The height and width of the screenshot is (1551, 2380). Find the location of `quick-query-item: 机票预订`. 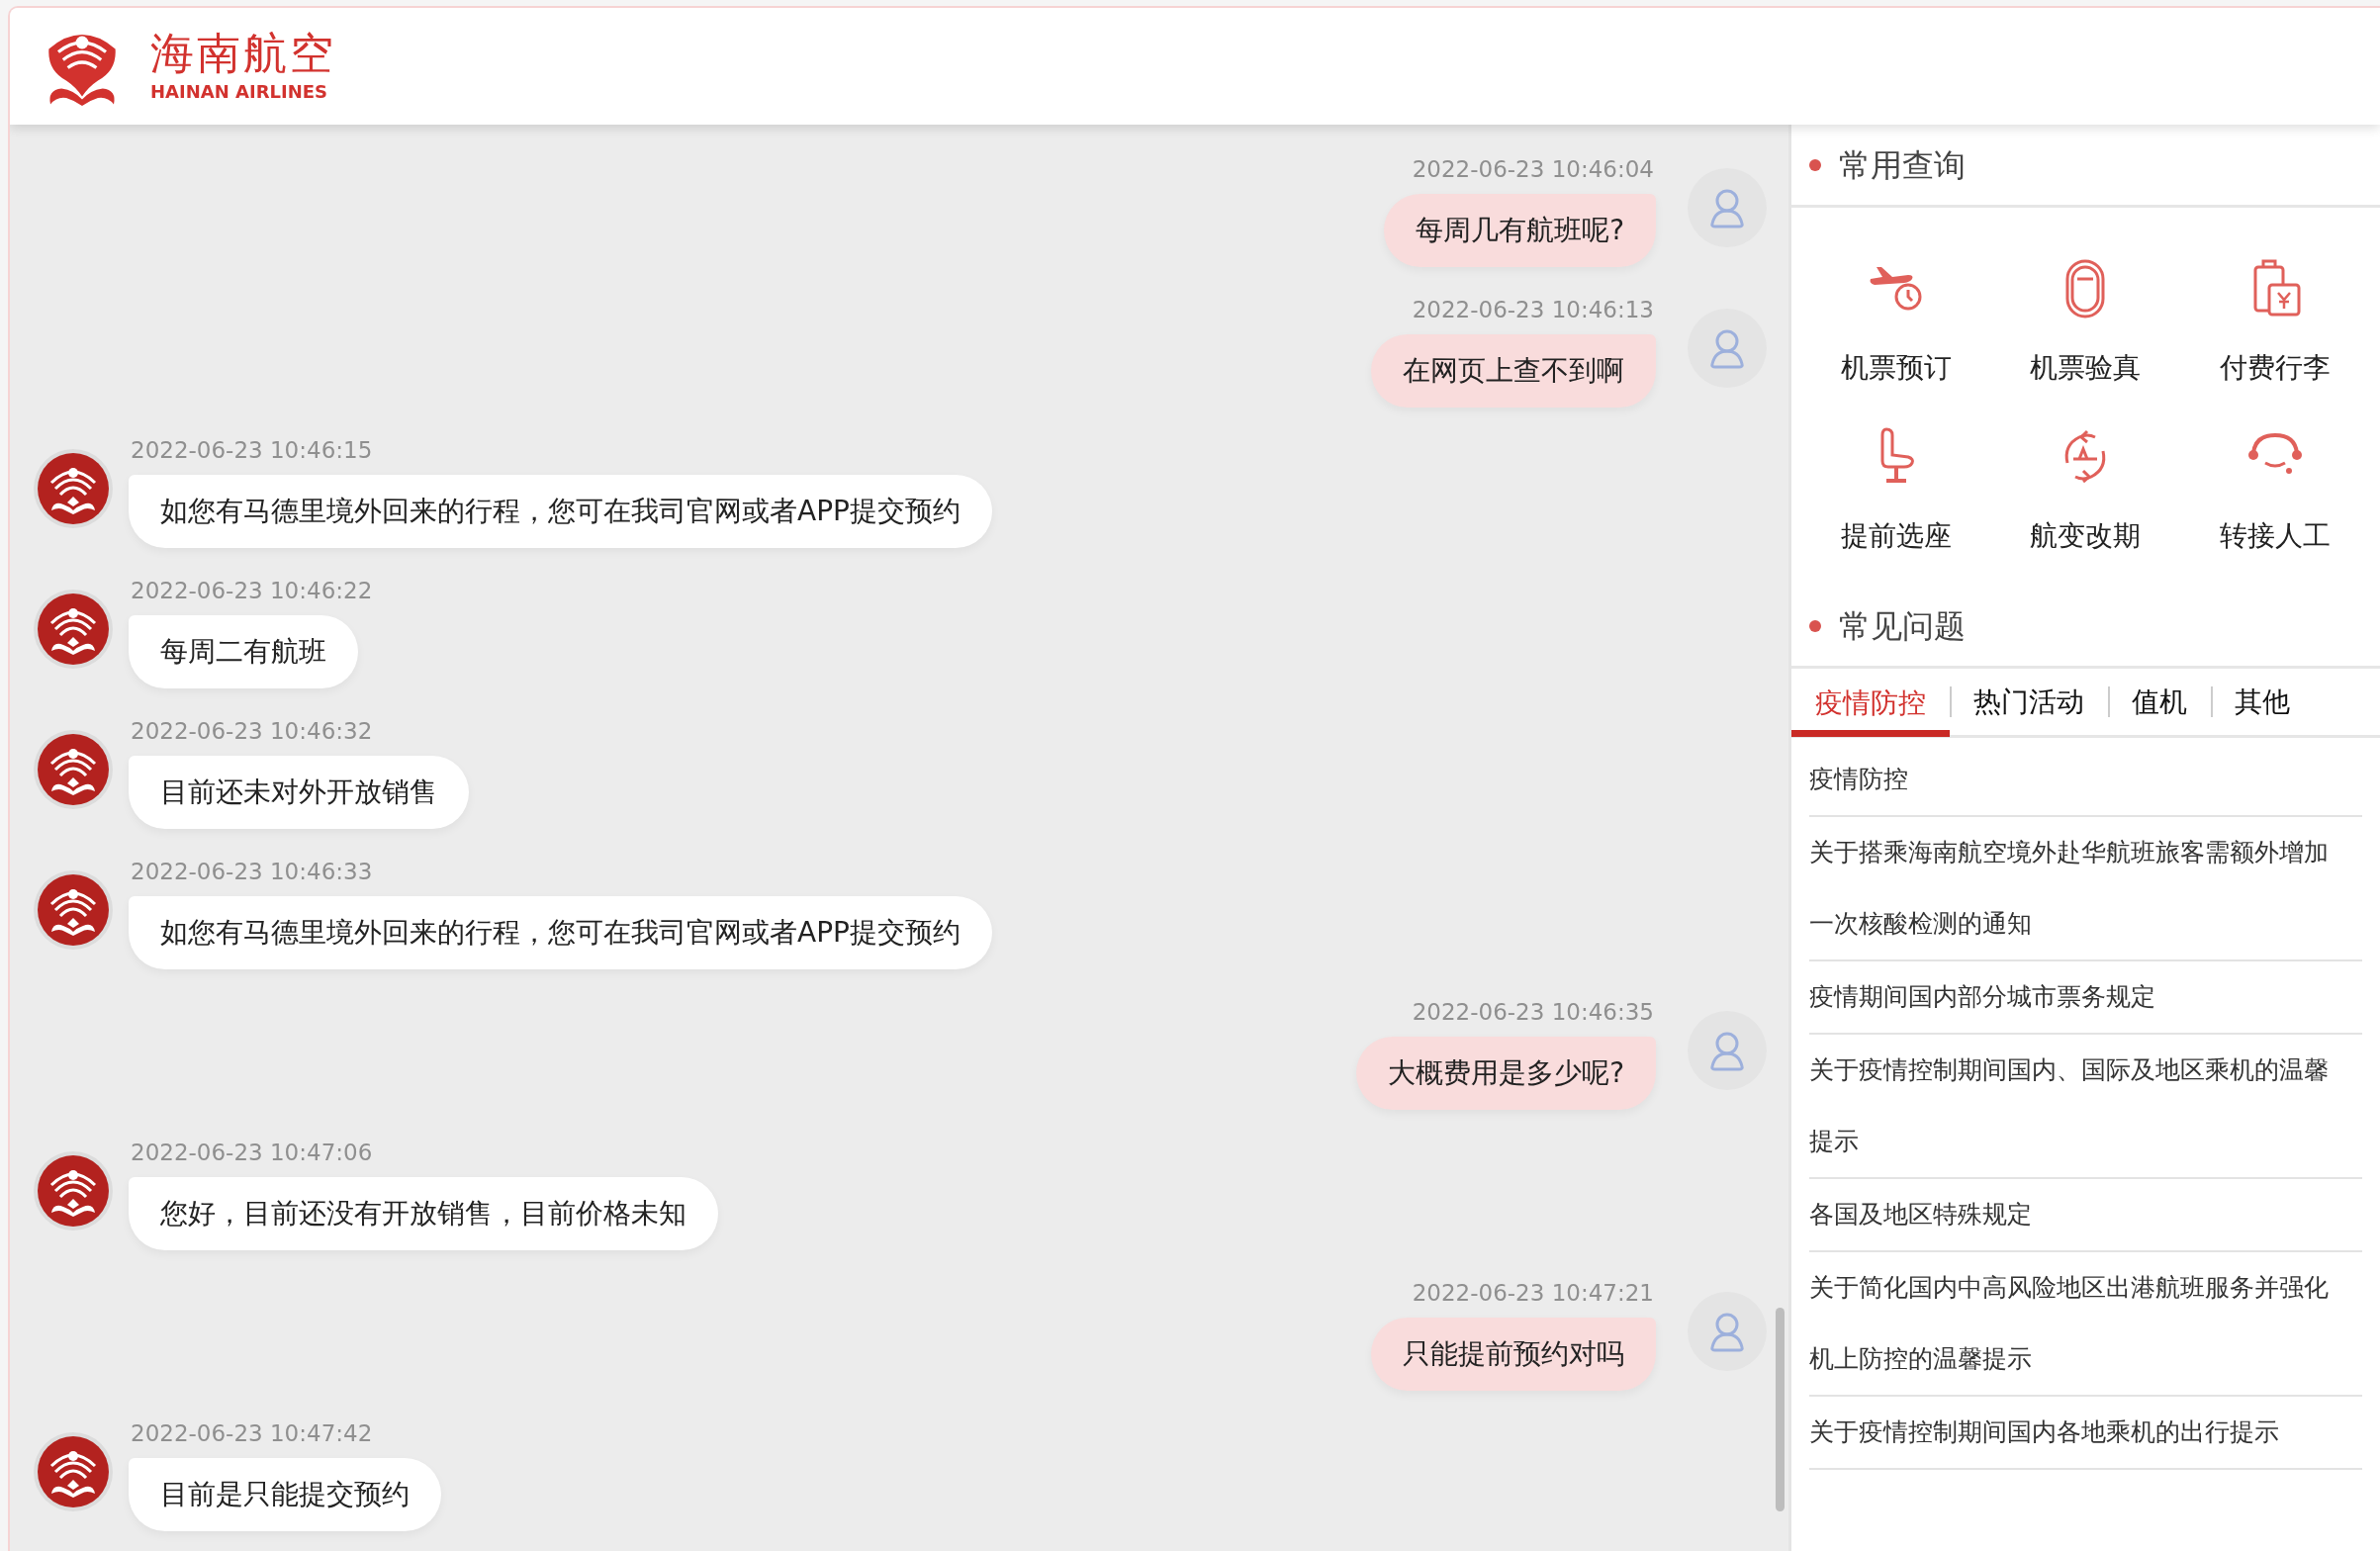

quick-query-item: 机票预订 is located at coordinates (1896, 321).